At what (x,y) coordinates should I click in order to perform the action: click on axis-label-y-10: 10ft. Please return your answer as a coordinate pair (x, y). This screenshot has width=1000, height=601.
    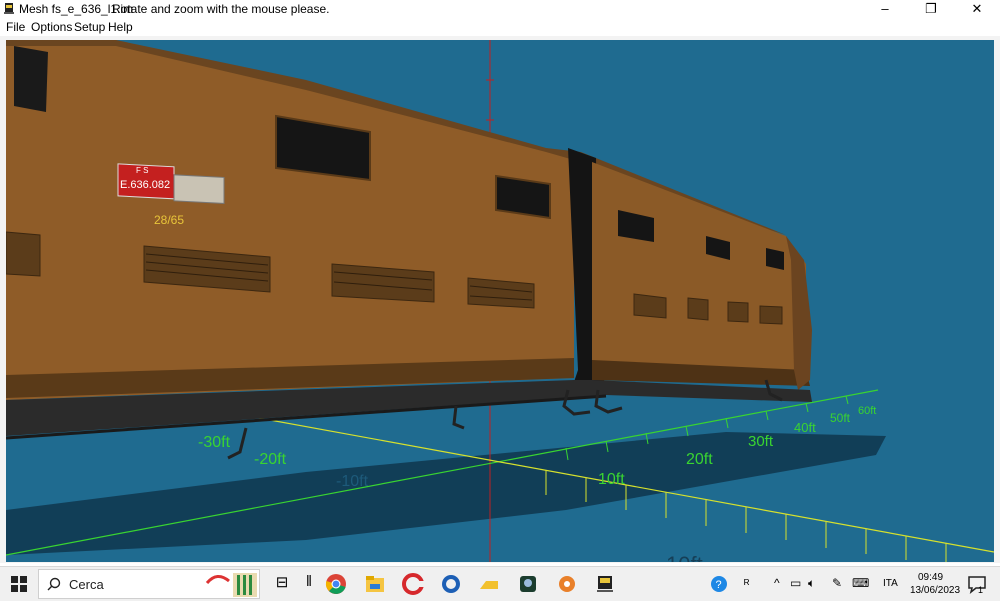
    Looking at the image, I should click on (684, 557).